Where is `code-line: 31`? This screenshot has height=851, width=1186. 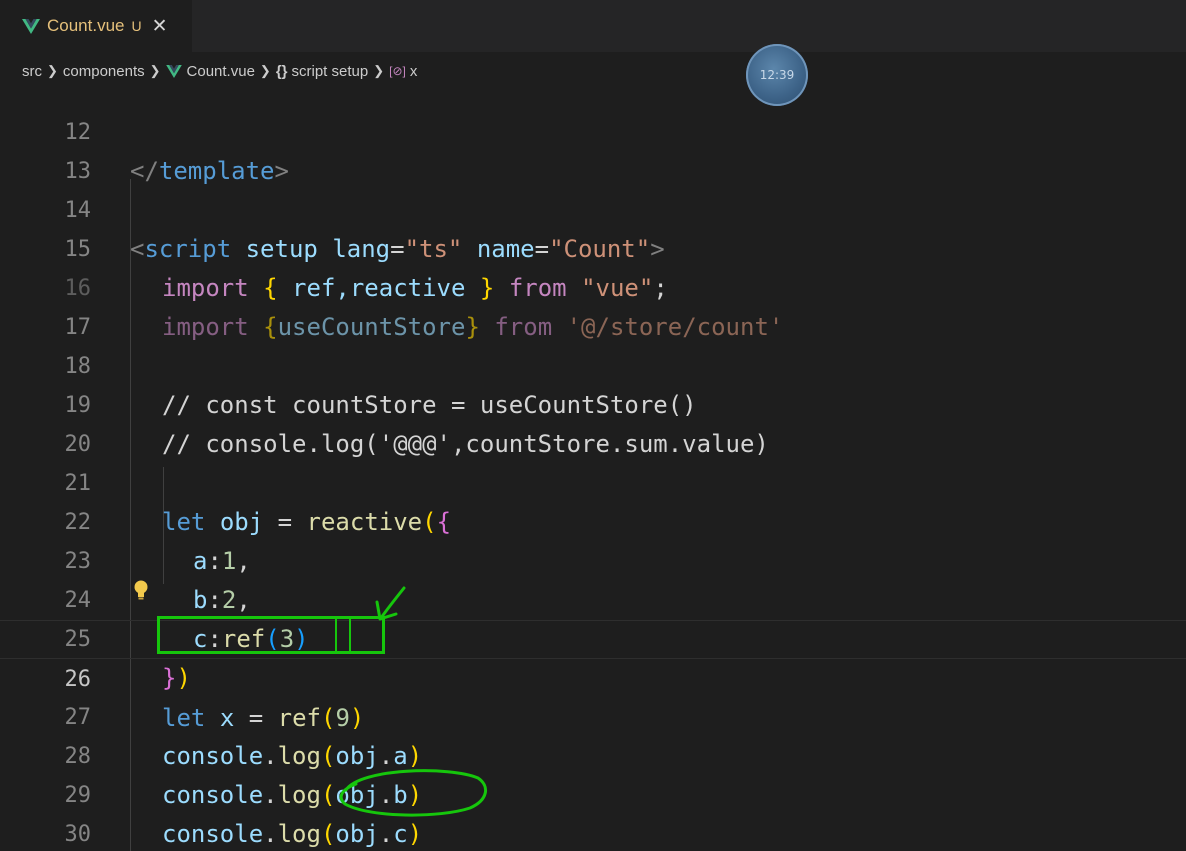 code-line: 31 is located at coordinates (593, 833).